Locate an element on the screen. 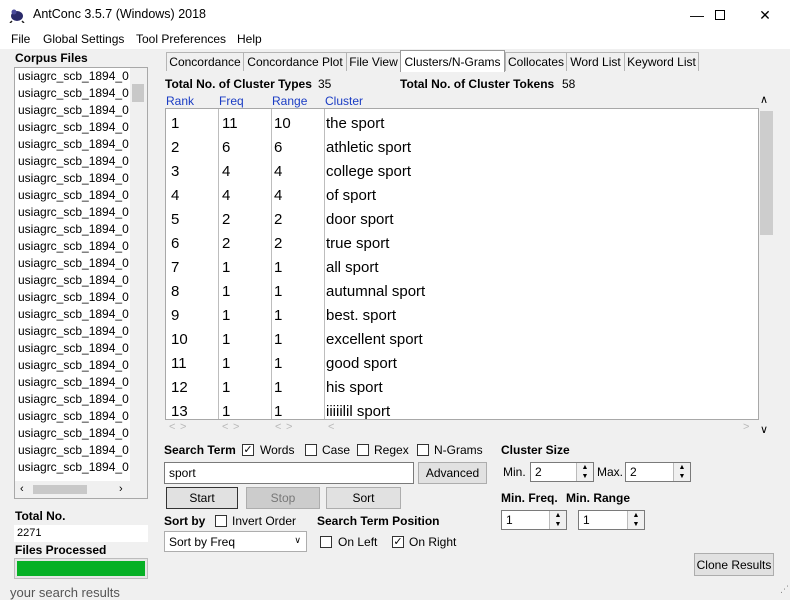  corpus-list-vscroll-thumb is located at coordinates (138, 93).